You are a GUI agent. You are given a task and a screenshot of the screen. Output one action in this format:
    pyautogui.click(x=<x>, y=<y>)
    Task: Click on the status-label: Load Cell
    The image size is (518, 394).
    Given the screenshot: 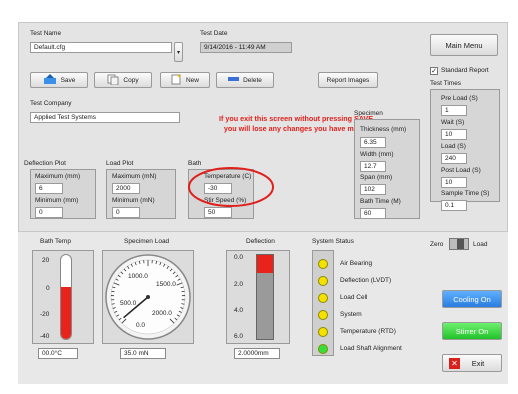 What is the action you would take?
    pyautogui.click(x=354, y=297)
    